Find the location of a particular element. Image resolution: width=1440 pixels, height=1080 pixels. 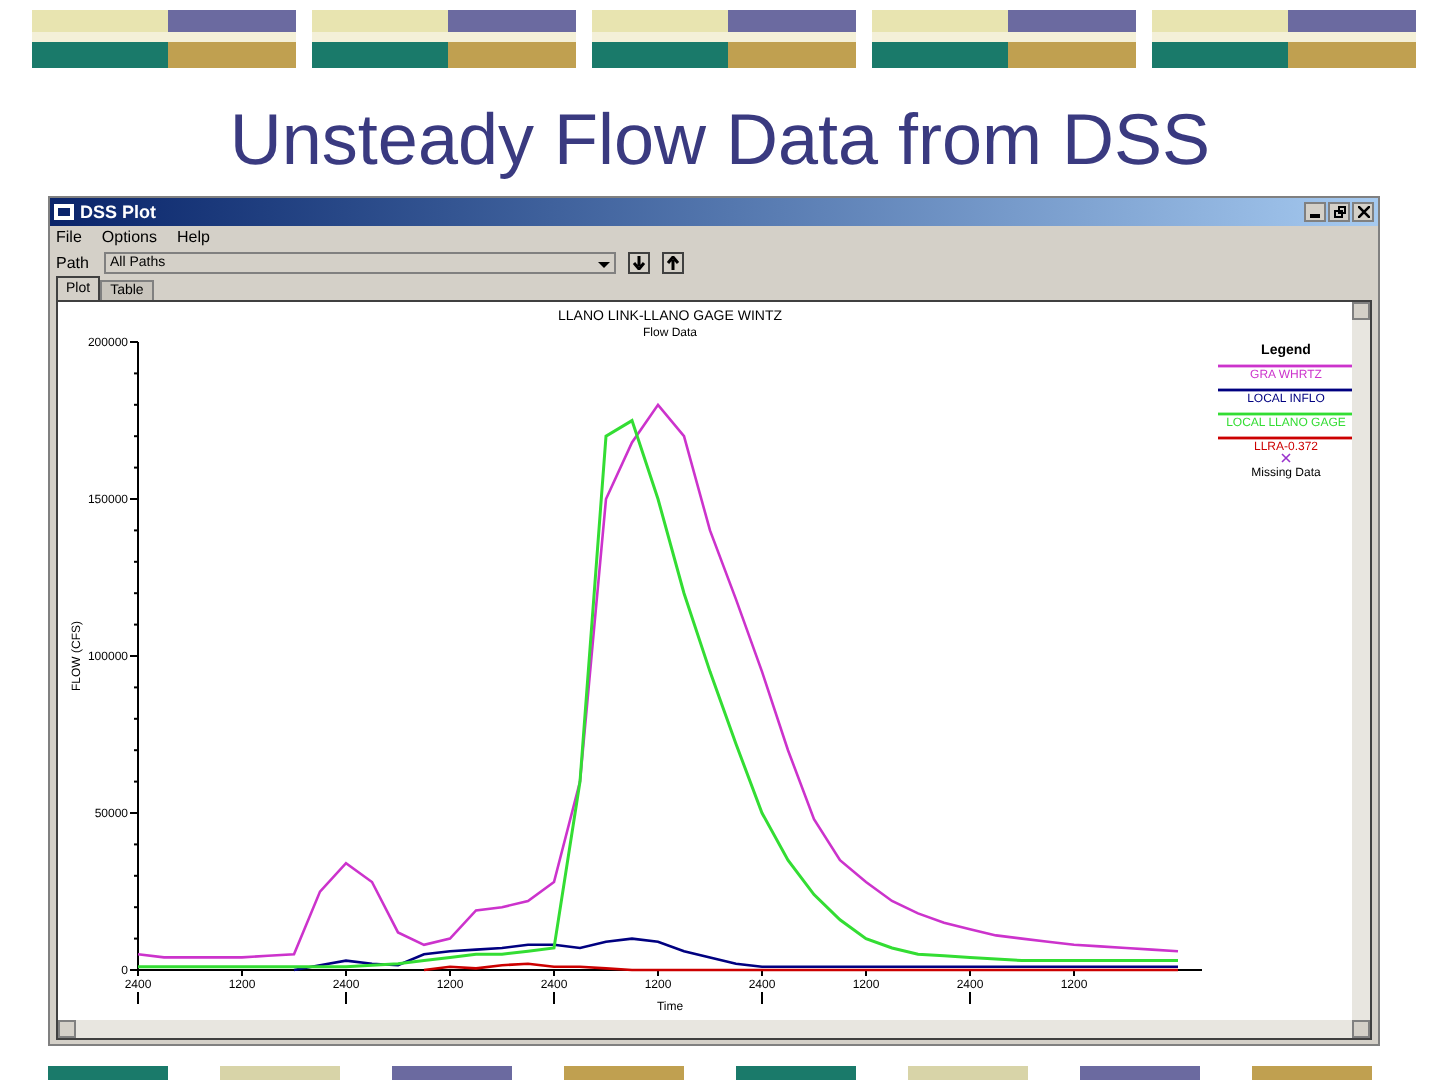

close-icon is located at coordinates (1363, 212).